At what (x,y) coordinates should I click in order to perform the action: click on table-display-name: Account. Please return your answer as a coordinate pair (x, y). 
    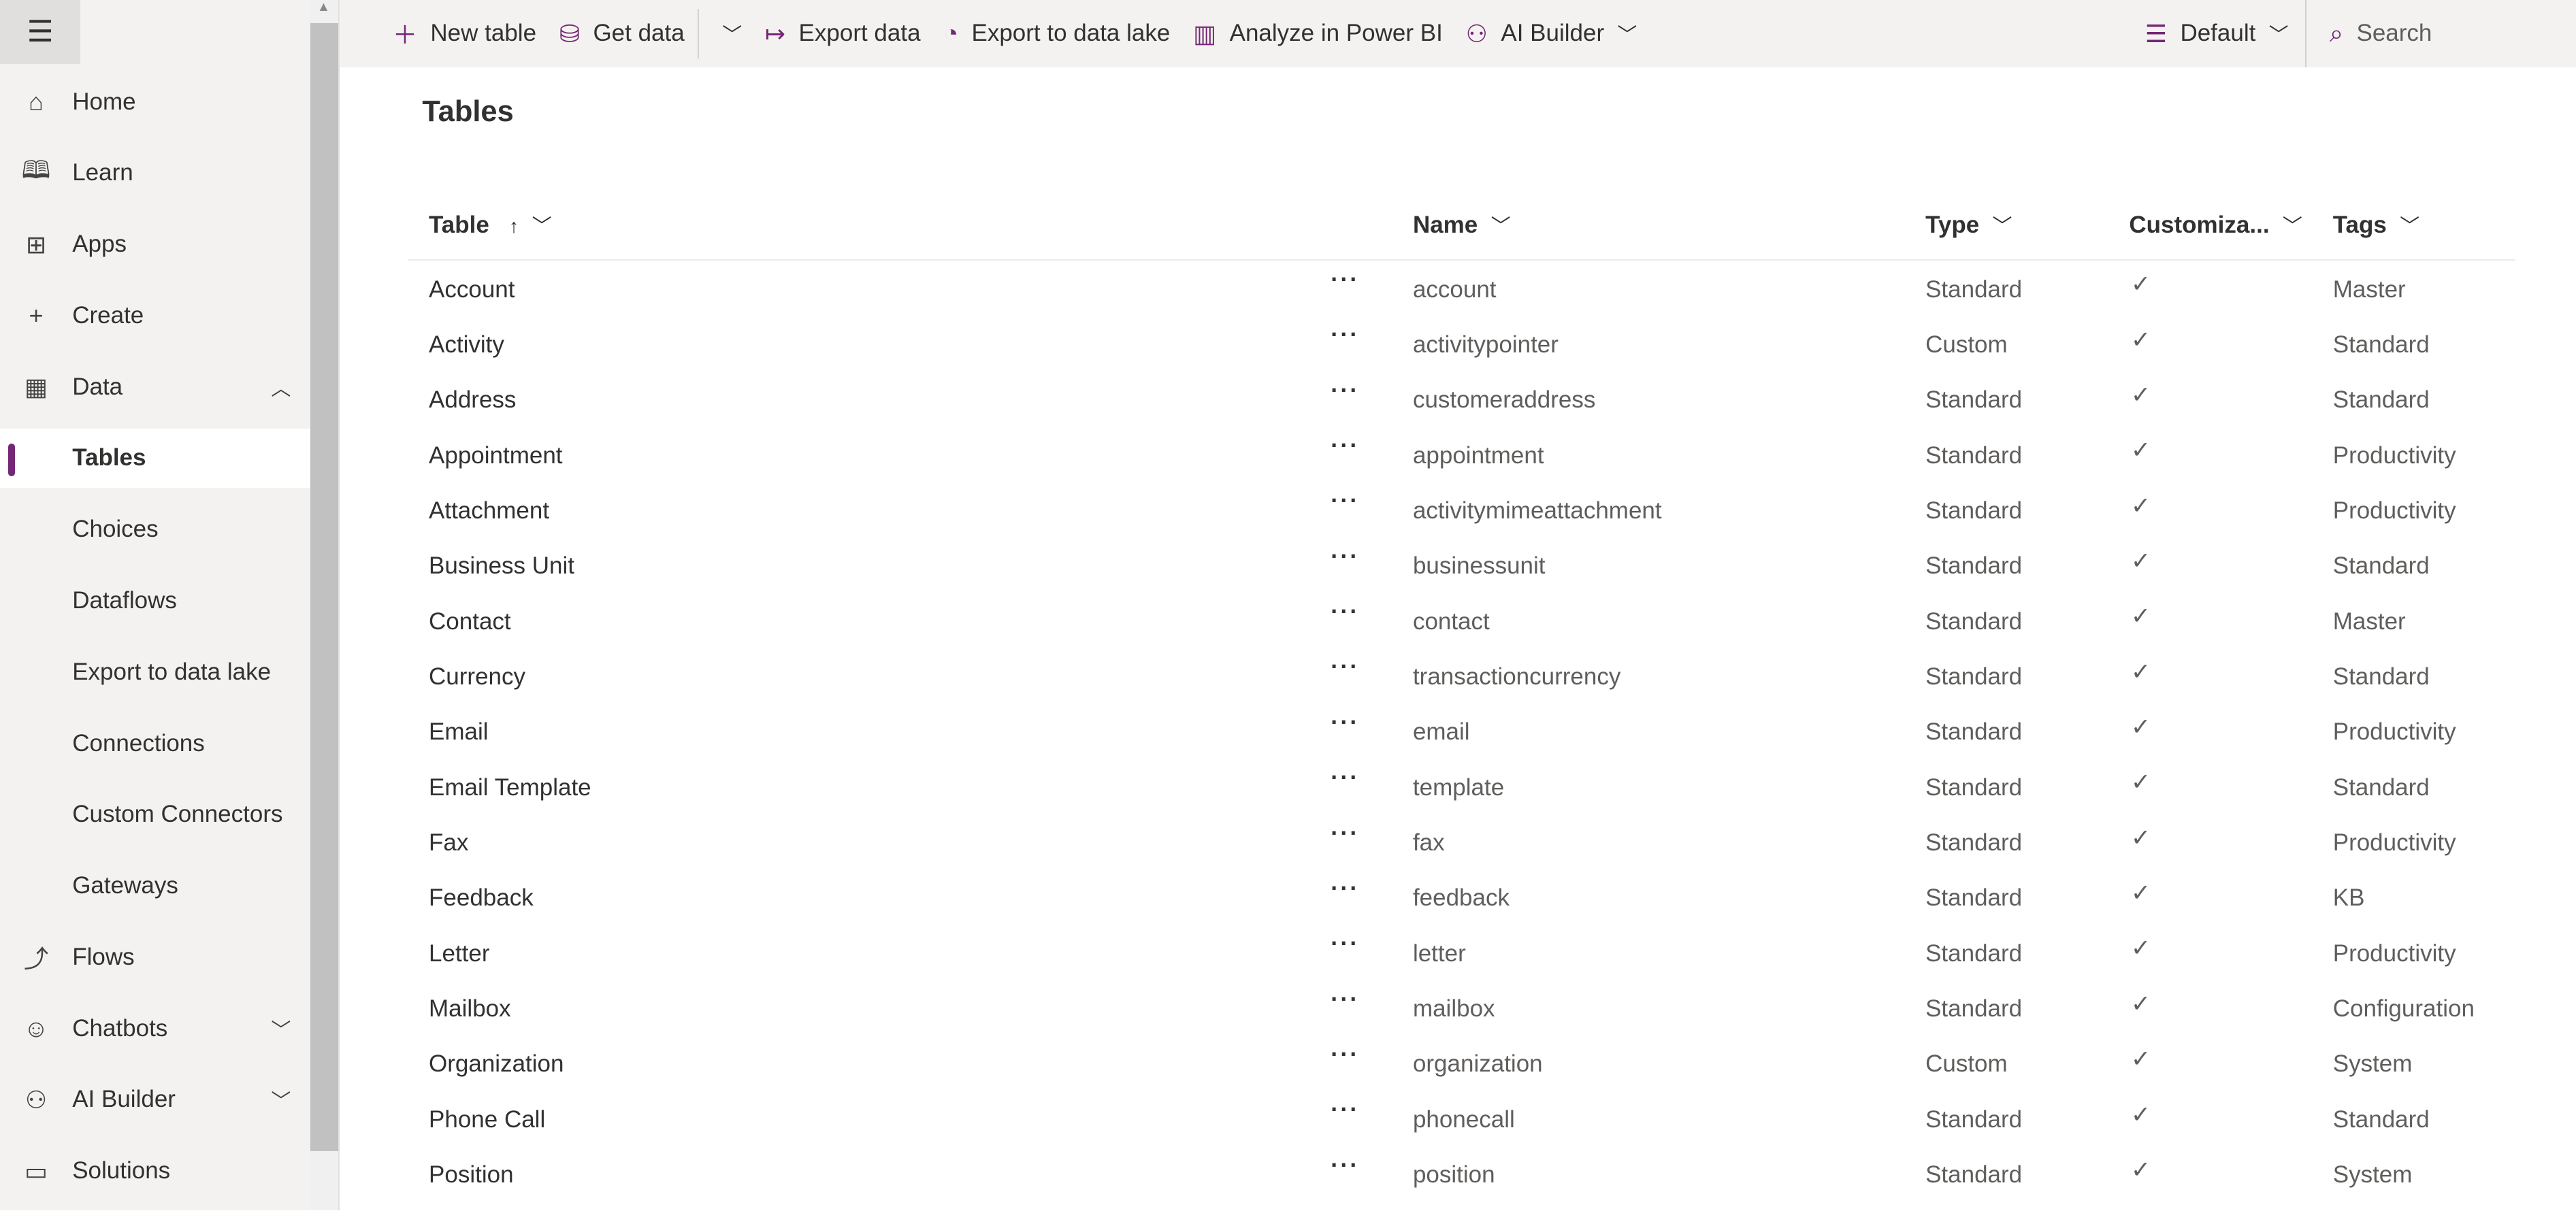
    Looking at the image, I should click on (472, 289).